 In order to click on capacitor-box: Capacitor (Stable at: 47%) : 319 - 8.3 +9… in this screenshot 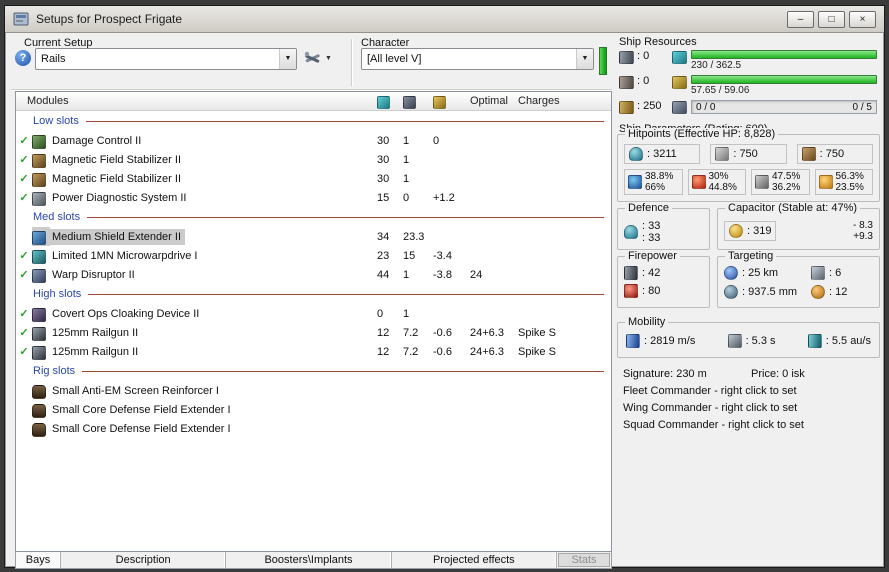, I will do `click(798, 226)`.